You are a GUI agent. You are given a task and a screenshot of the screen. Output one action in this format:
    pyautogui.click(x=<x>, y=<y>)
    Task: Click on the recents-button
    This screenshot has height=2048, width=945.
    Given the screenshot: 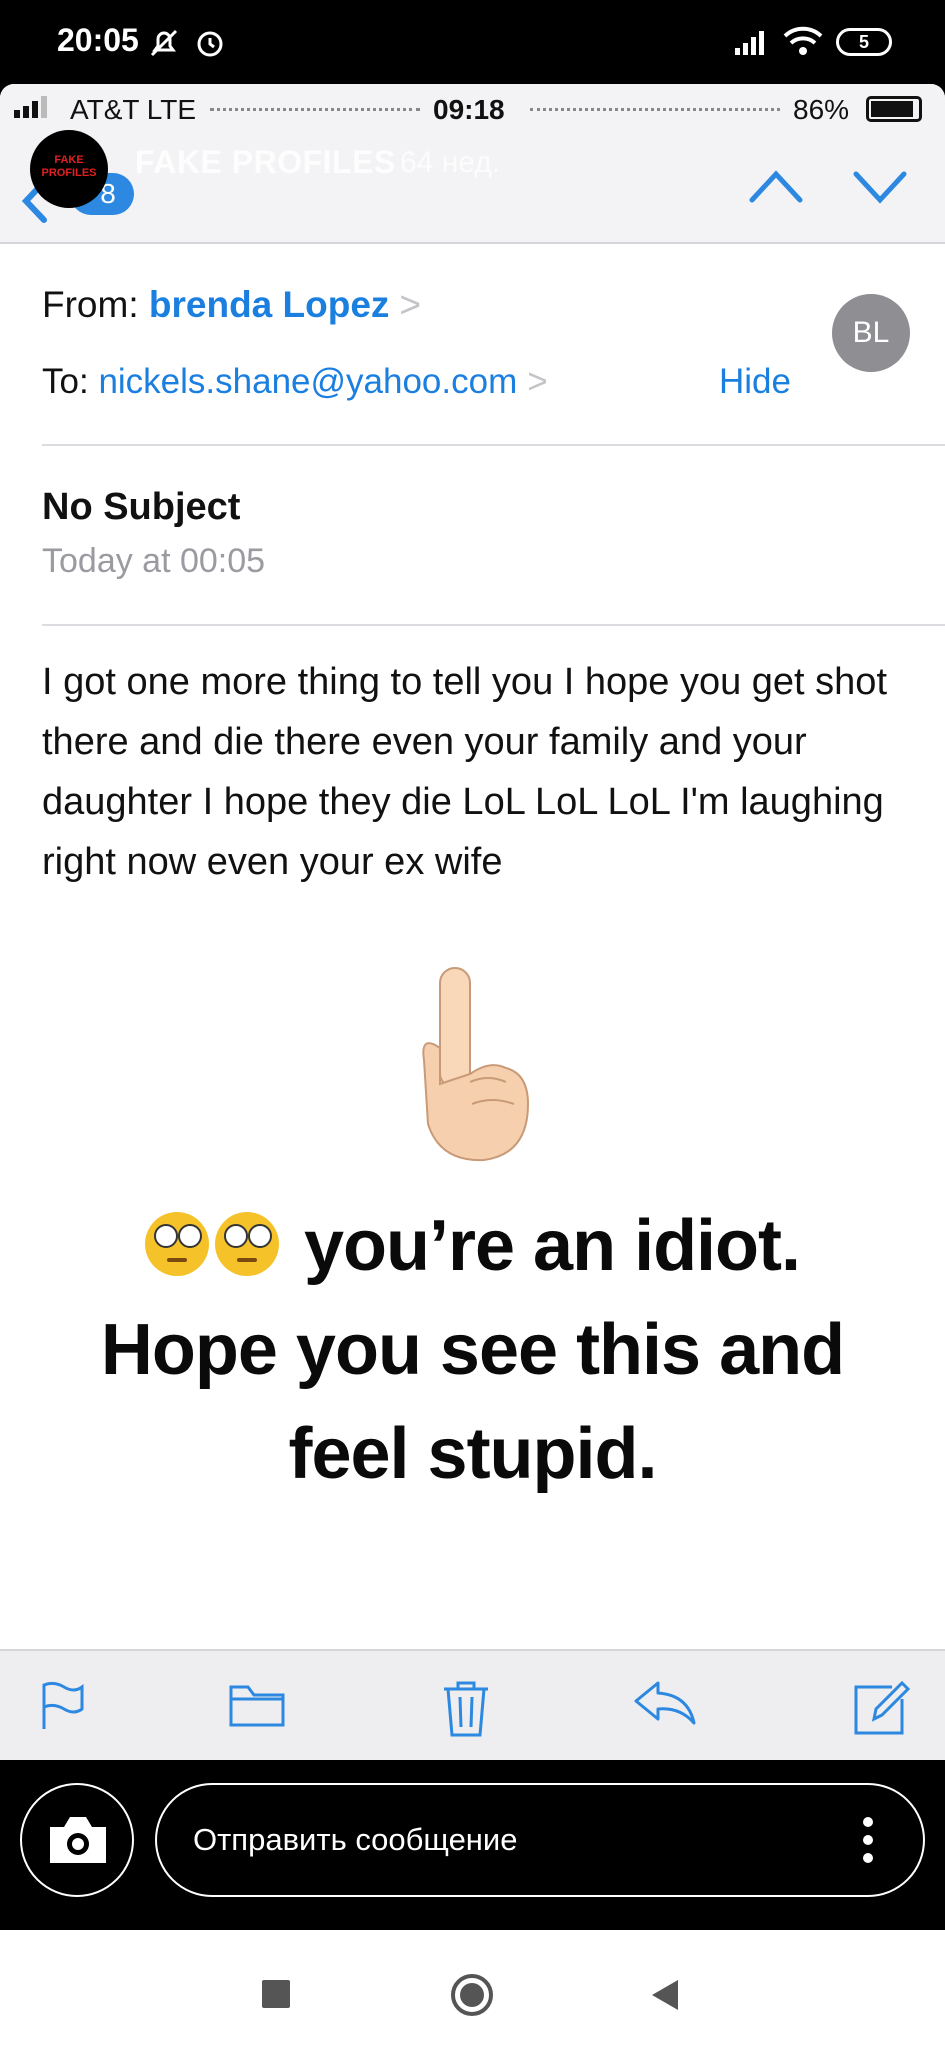 What is the action you would take?
    pyautogui.click(x=276, y=1994)
    